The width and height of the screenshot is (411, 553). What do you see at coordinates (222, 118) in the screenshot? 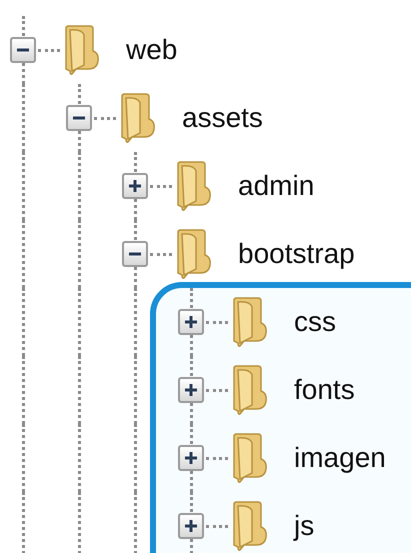
I see `folder-label: assets` at bounding box center [222, 118].